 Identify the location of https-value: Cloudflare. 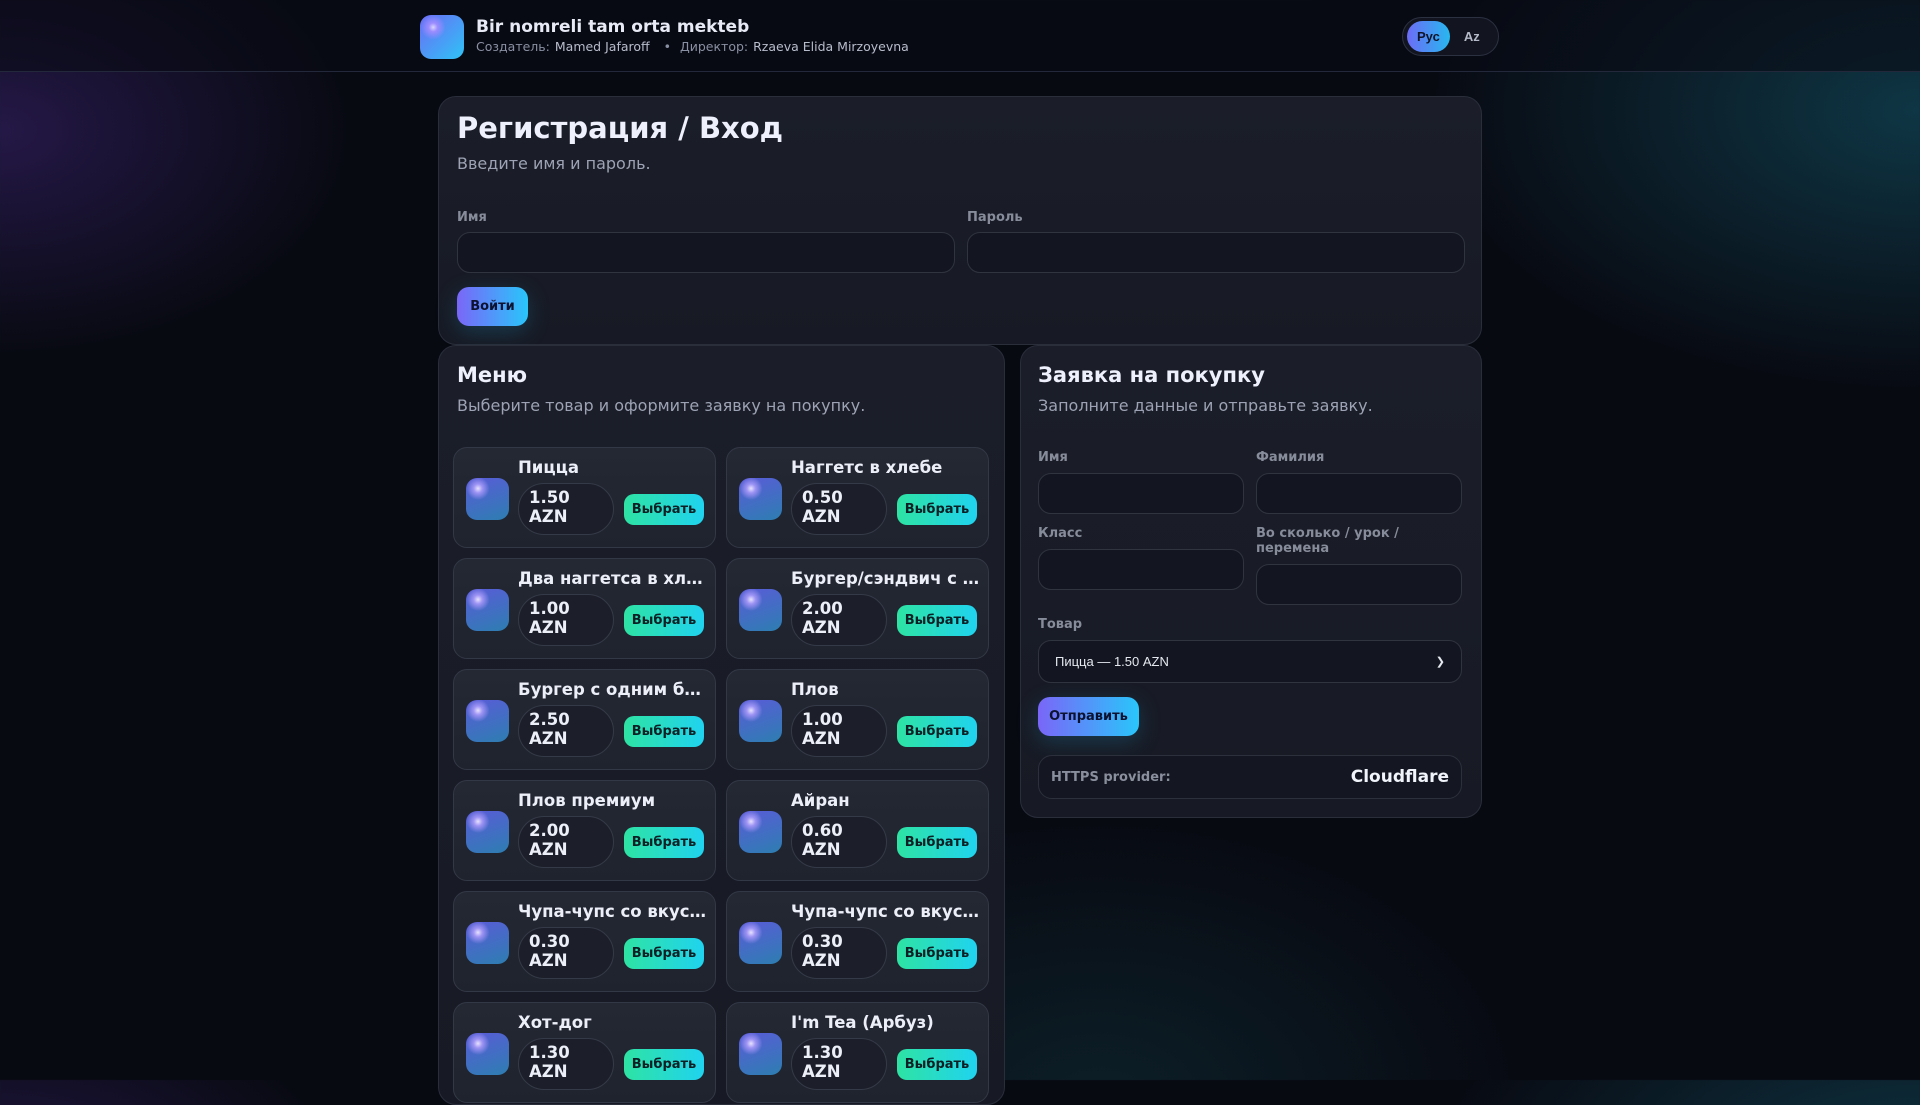
(1399, 777).